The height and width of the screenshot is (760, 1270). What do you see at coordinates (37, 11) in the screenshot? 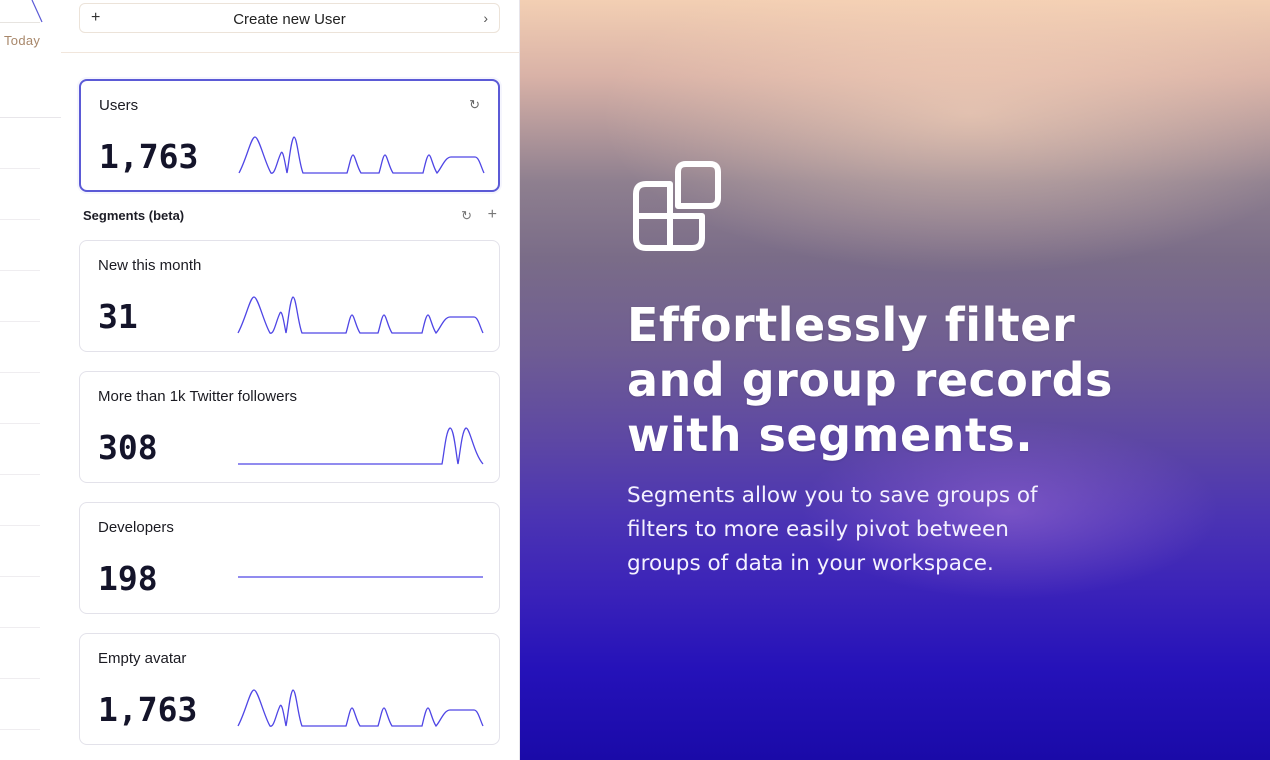
I see `mini-sparkline` at bounding box center [37, 11].